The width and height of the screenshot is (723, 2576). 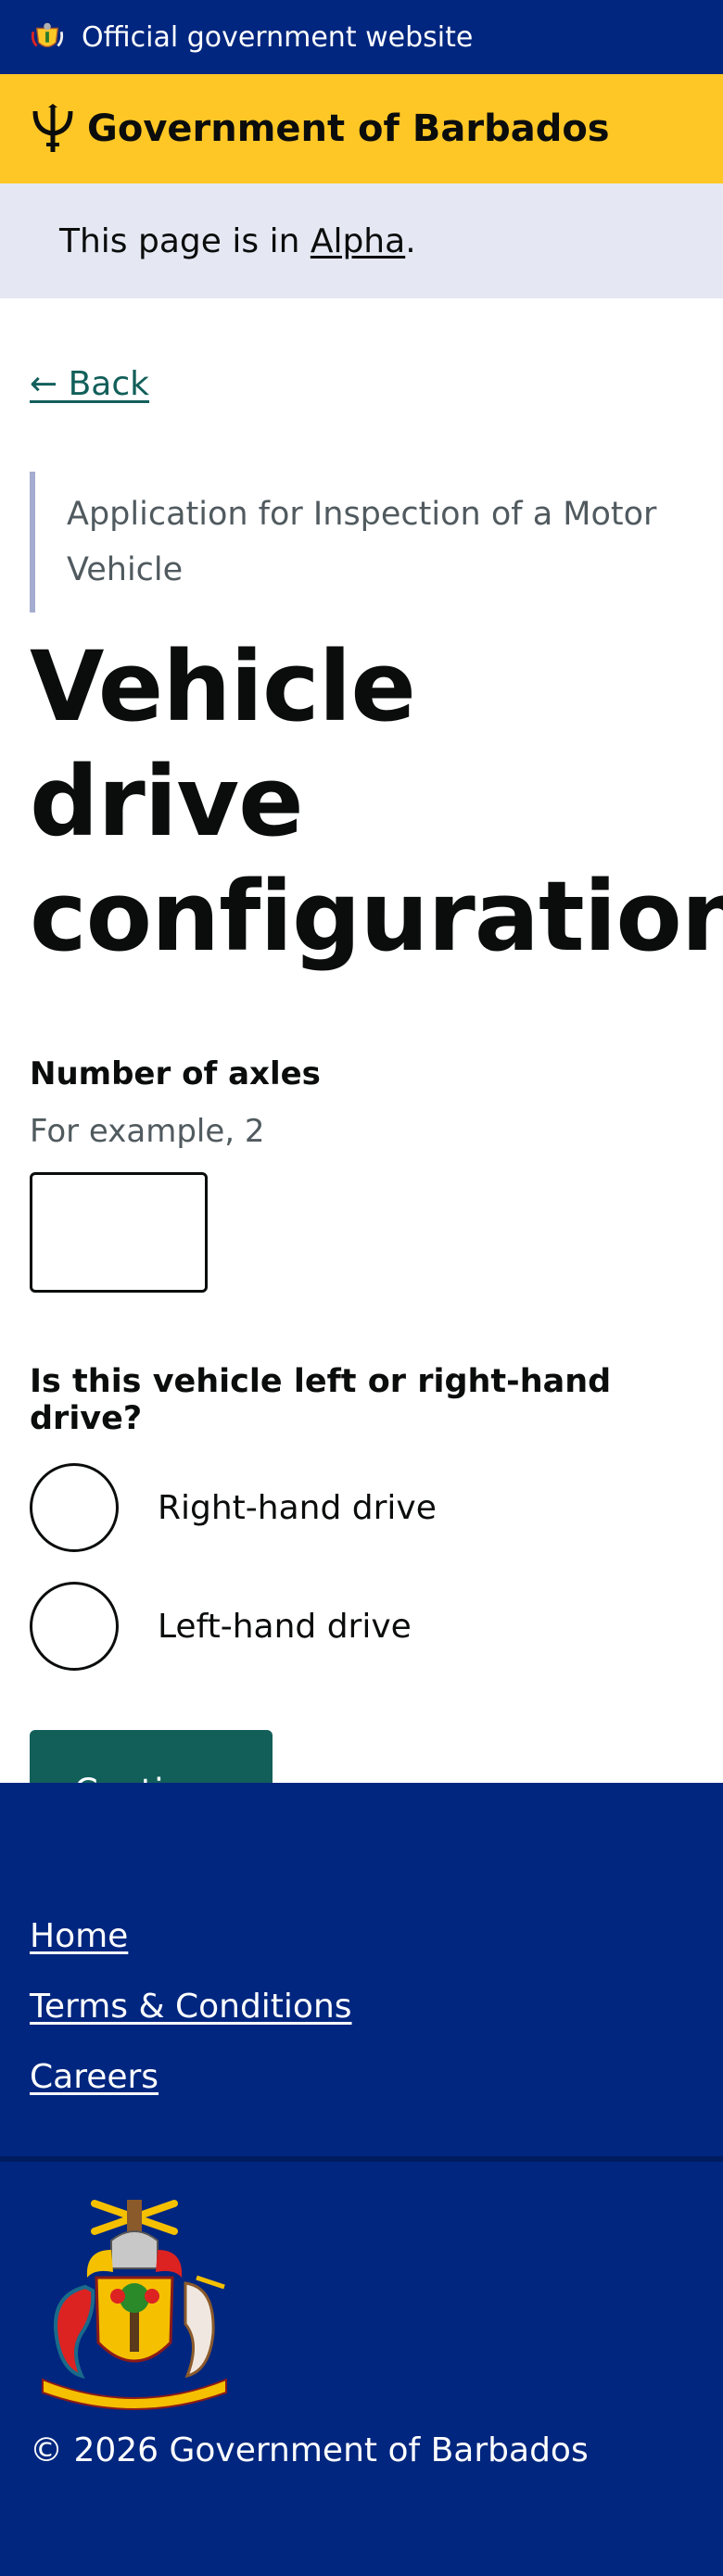 I want to click on axles-input, so click(x=119, y=1232).